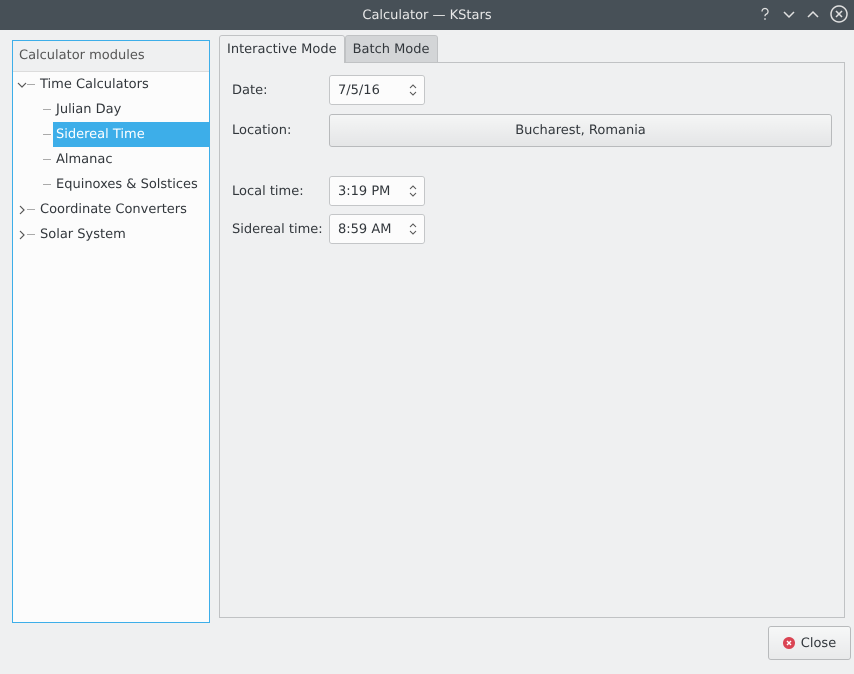 The height and width of the screenshot is (674, 854). What do you see at coordinates (131, 109) in the screenshot?
I see `tree-item: Julian Day` at bounding box center [131, 109].